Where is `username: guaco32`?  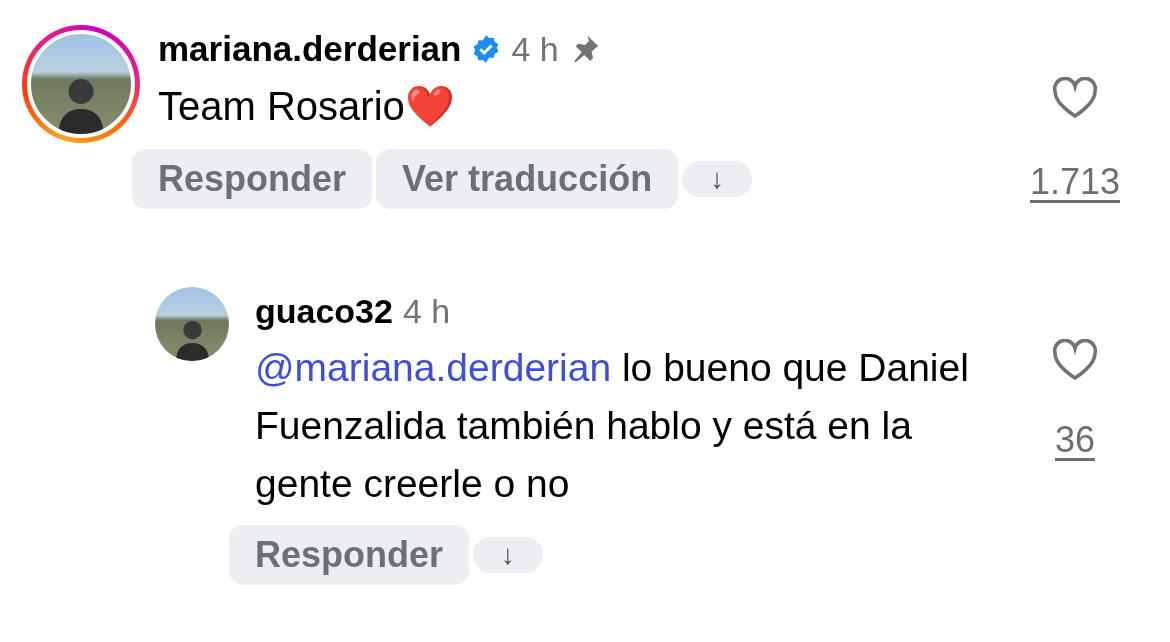
username: guaco32 is located at coordinates (324, 311).